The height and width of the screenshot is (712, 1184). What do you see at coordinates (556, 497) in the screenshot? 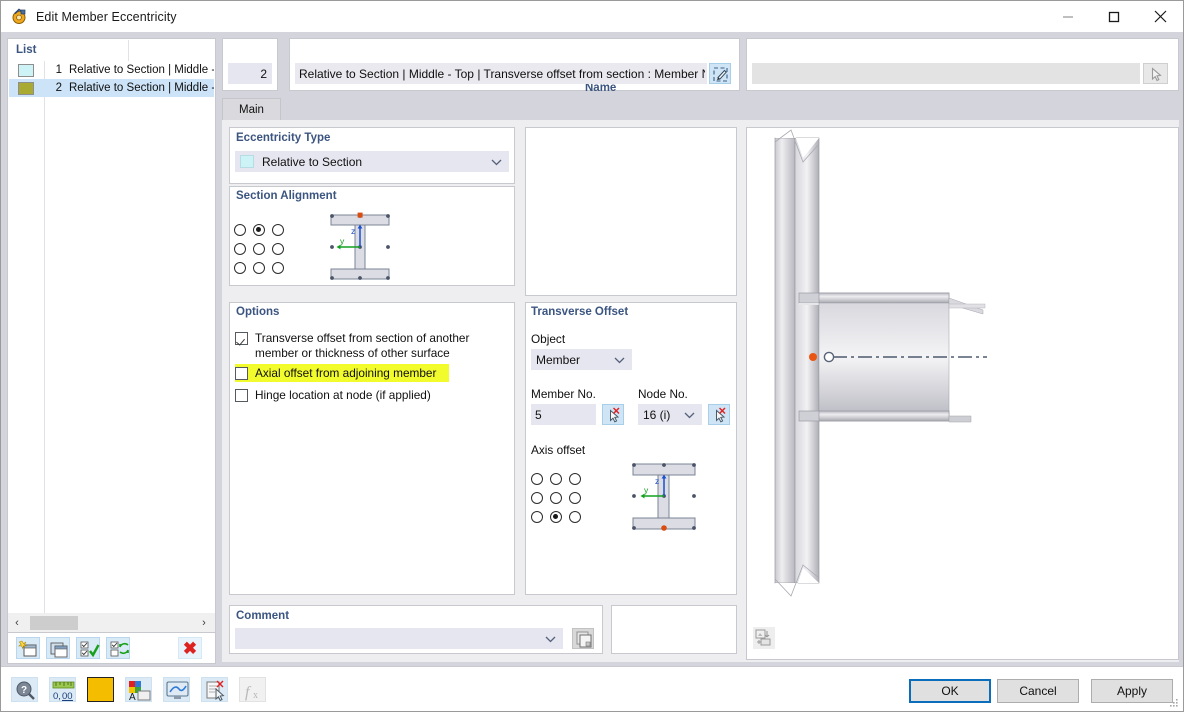
I see `axis-offset-radio-middle-center` at bounding box center [556, 497].